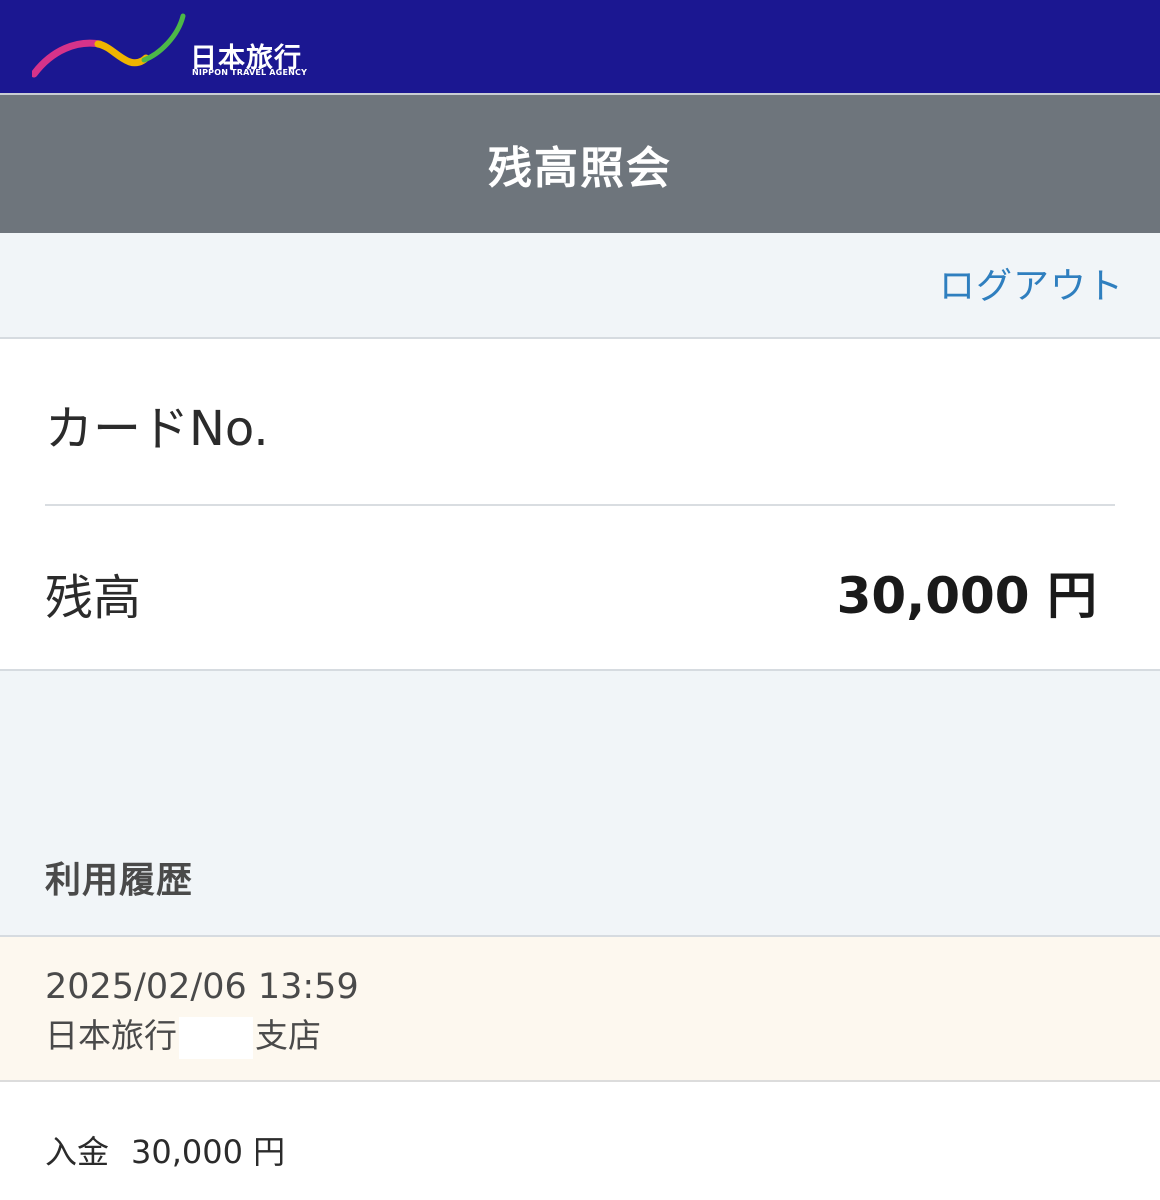  I want to click on history-item: 2025/02/06 13:59 日本旅行 支店, so click(580, 1009).